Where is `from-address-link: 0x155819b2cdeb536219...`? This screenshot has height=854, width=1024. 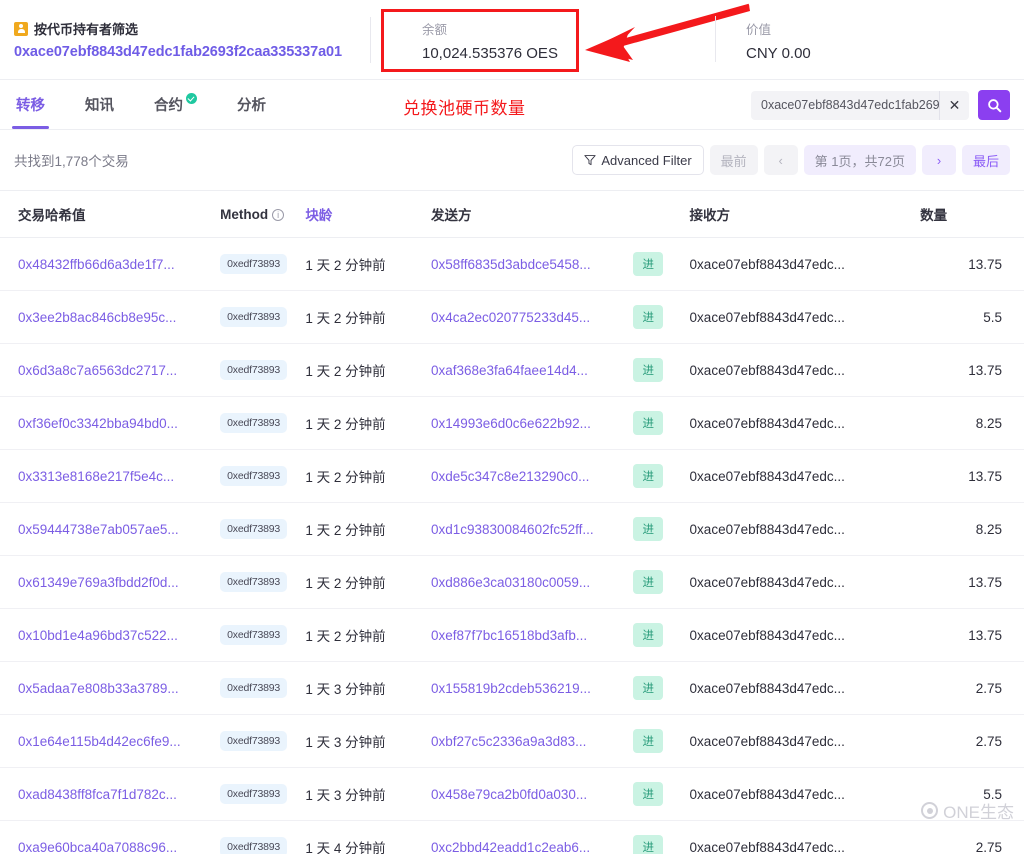 from-address-link: 0x155819b2cdeb536219... is located at coordinates (511, 688).